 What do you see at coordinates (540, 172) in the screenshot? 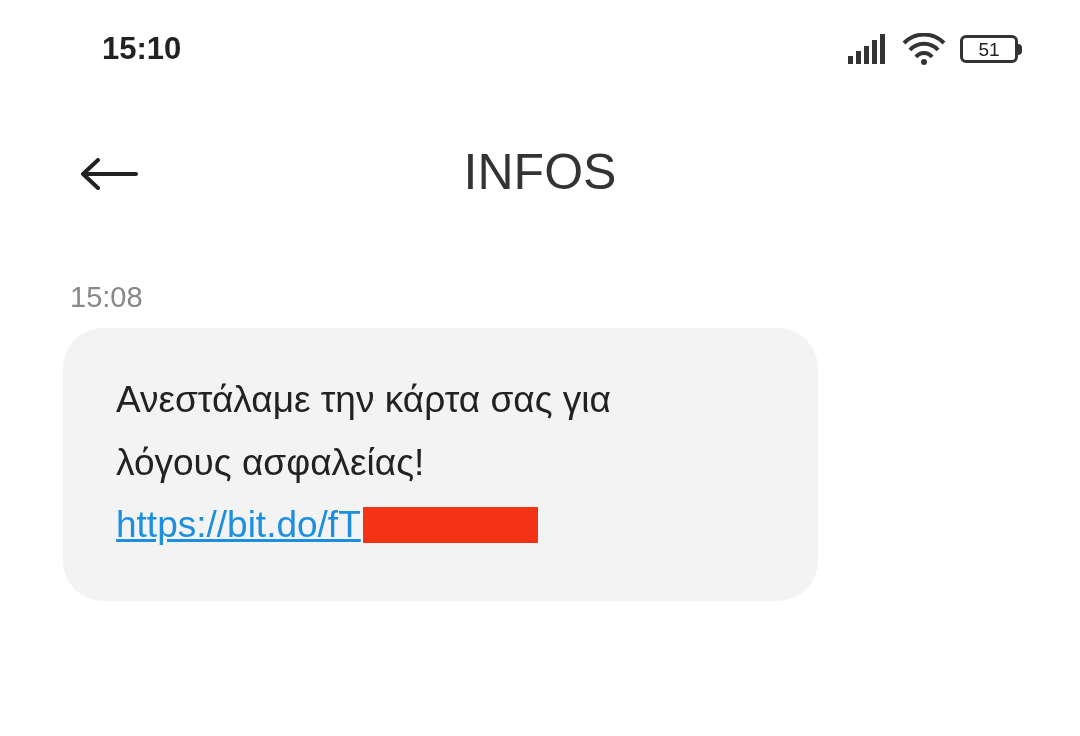
I see `conversation-title: INFOS` at bounding box center [540, 172].